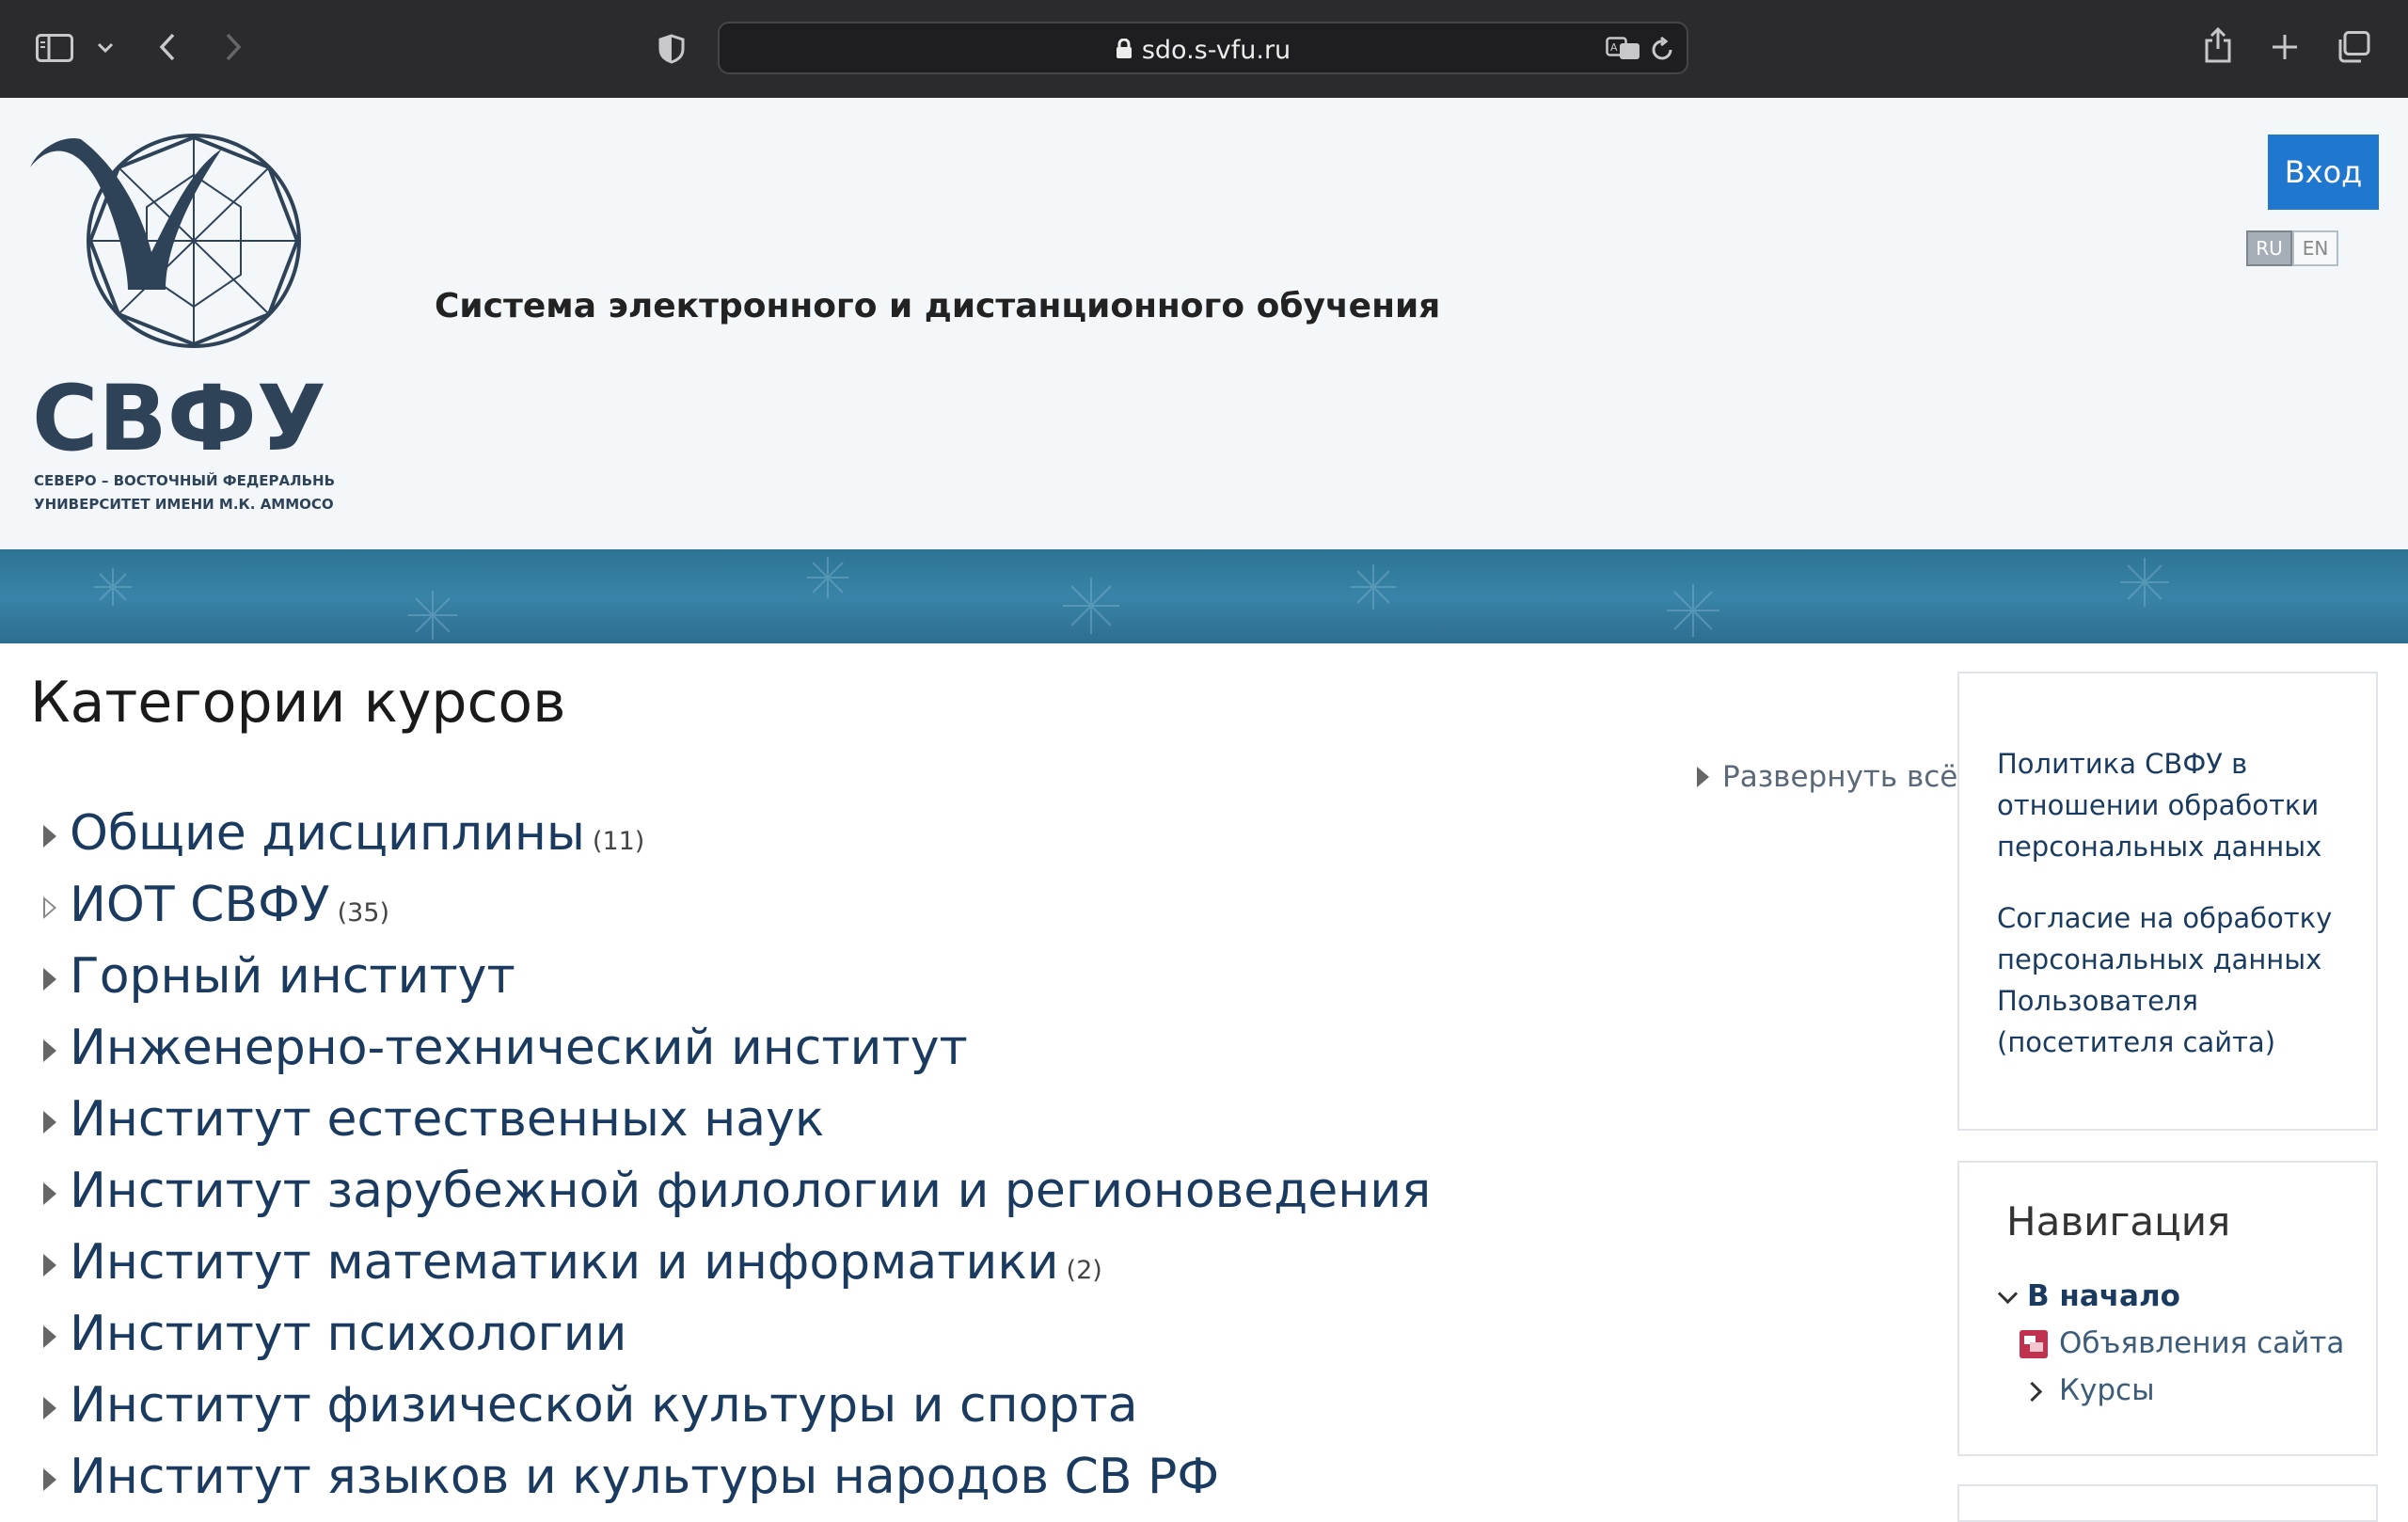 Image resolution: width=2408 pixels, height=1522 pixels. What do you see at coordinates (2315, 248) in the screenshot?
I see `language-en-button: EN` at bounding box center [2315, 248].